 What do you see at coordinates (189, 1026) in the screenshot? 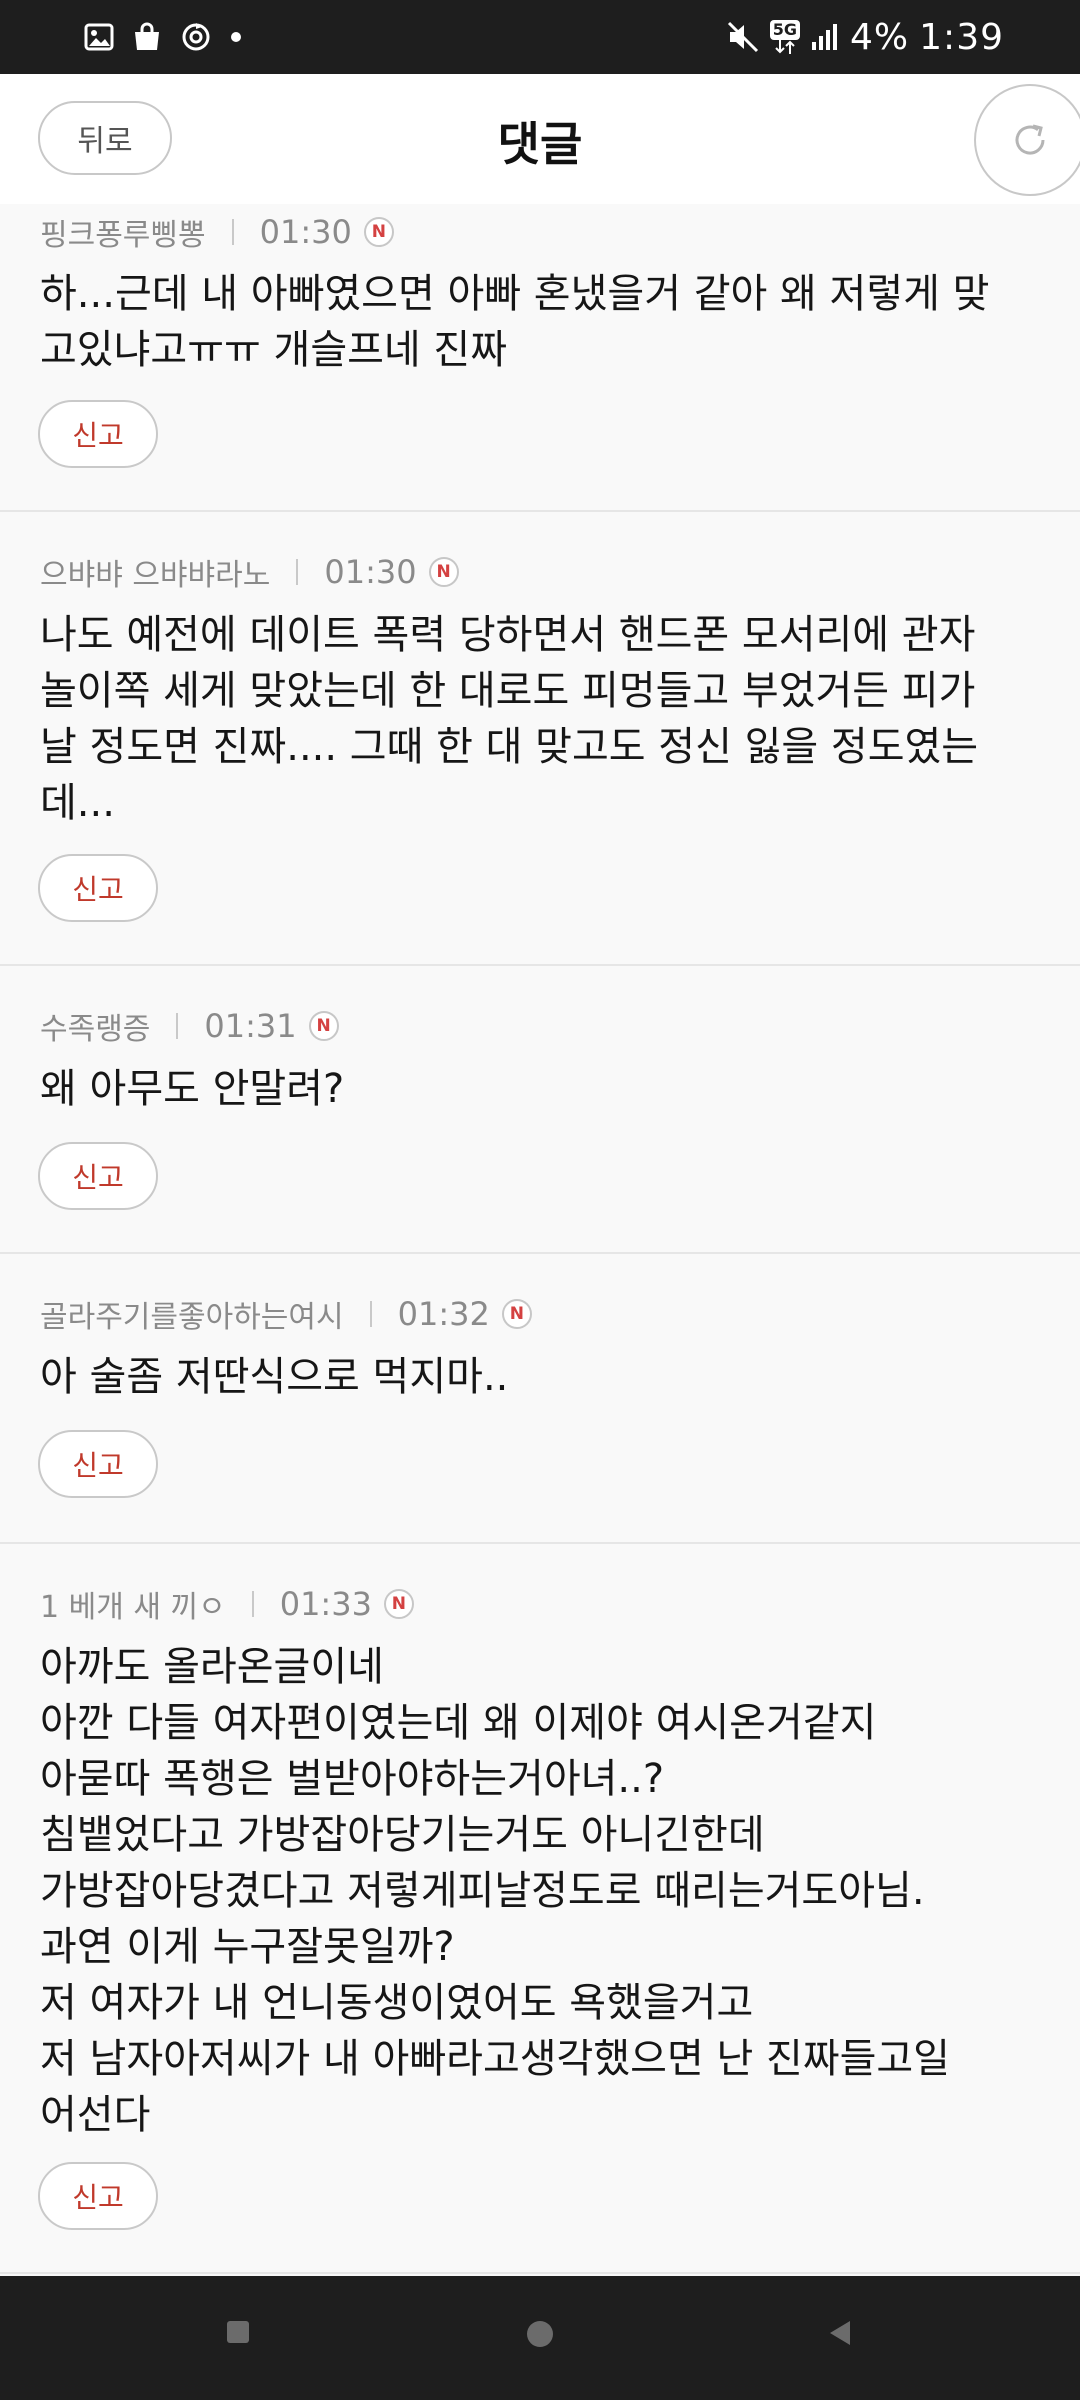
I see `comment-meta: 수족랭증 01:31 N` at bounding box center [189, 1026].